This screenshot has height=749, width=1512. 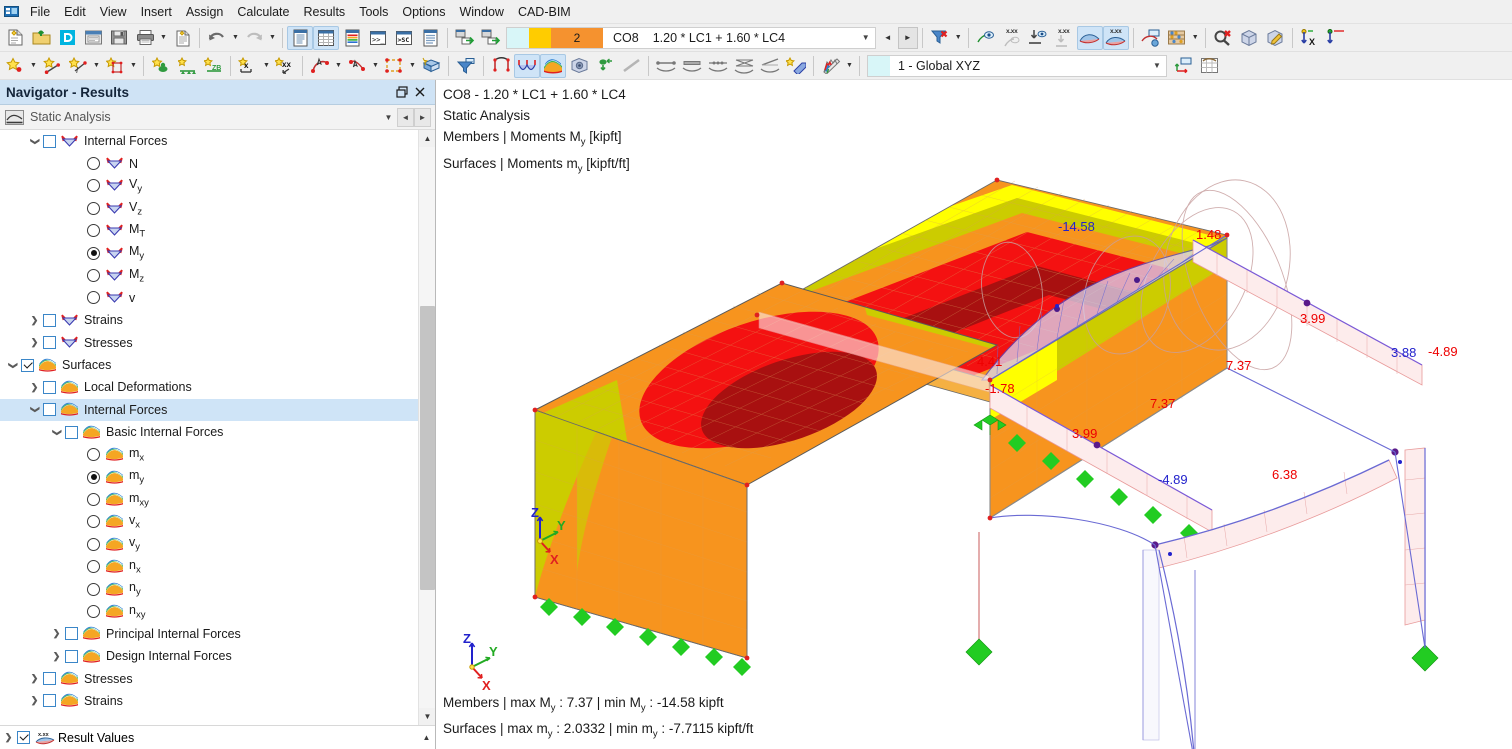 I want to click on radio-sf-nx, so click(x=93, y=567).